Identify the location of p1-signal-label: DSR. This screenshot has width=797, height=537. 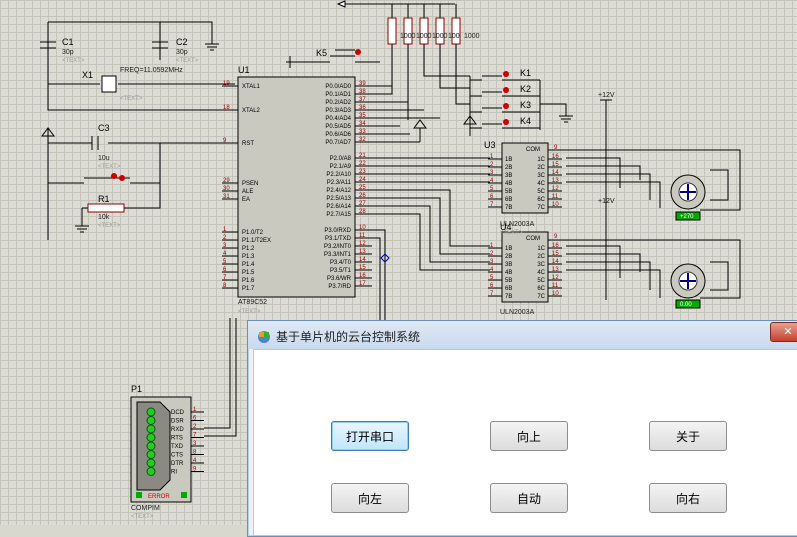
(177, 422).